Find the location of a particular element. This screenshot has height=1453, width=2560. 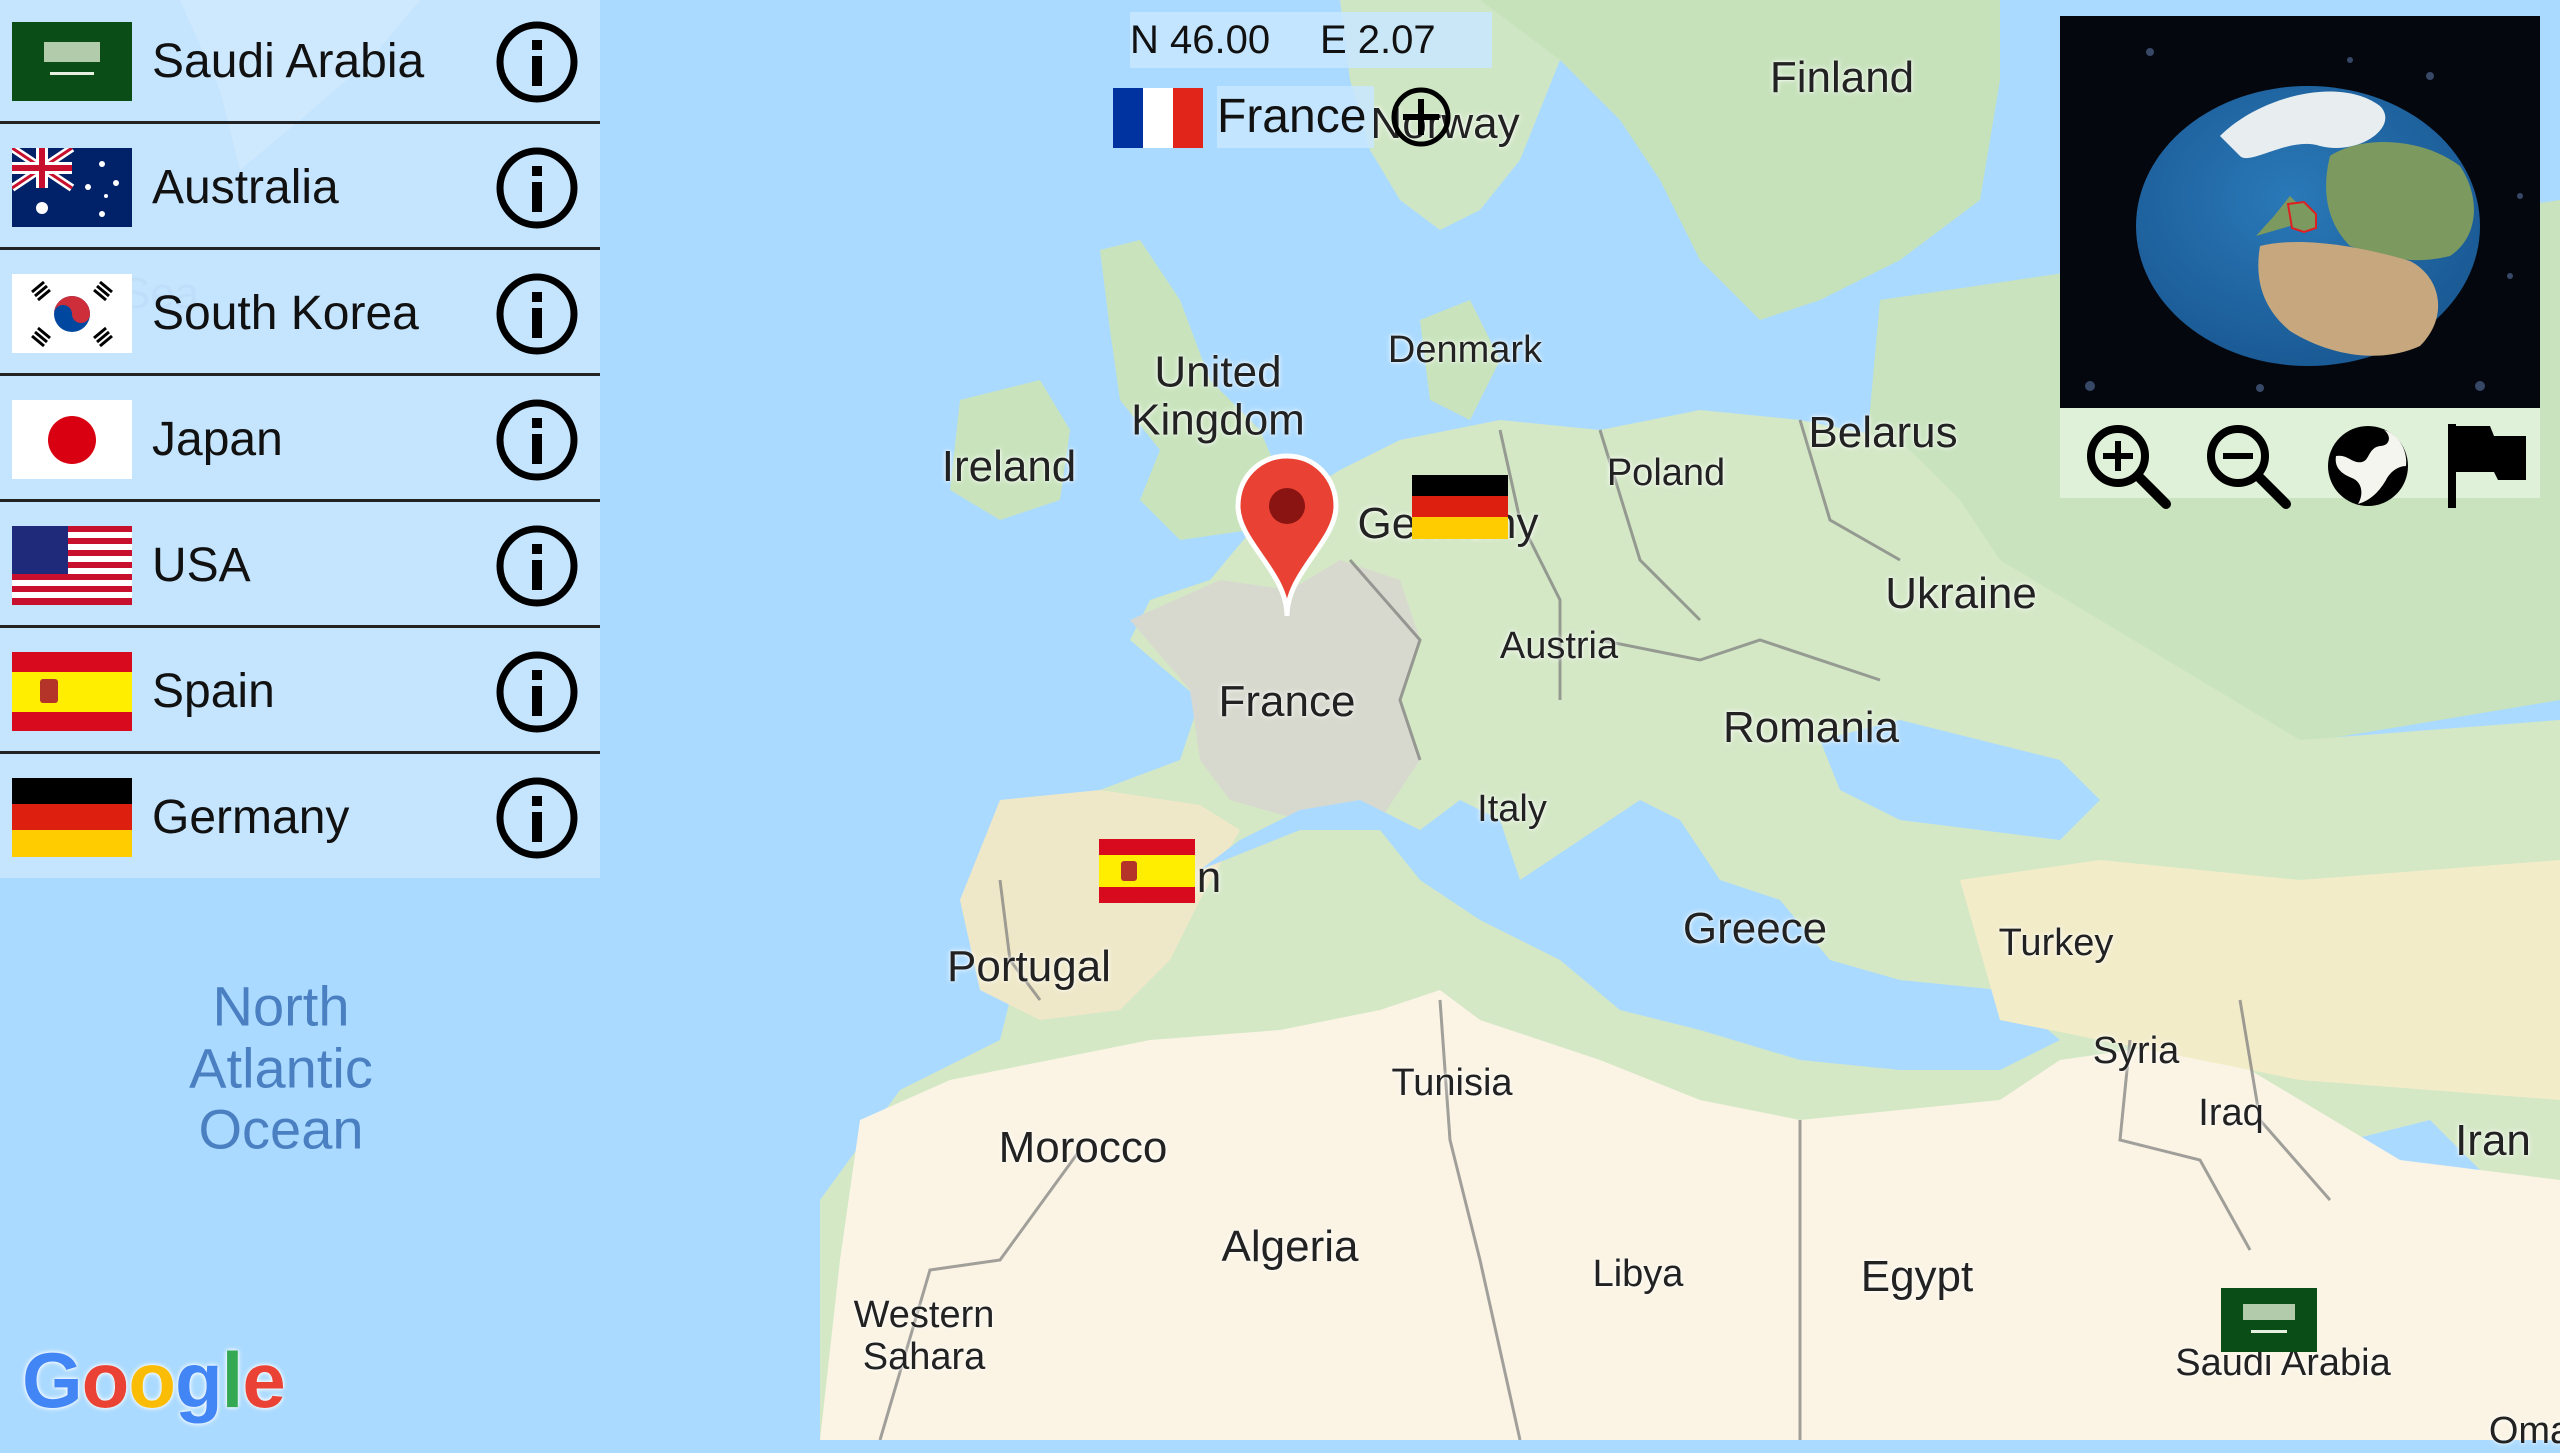

location-pin-icon is located at coordinates (1287, 536).